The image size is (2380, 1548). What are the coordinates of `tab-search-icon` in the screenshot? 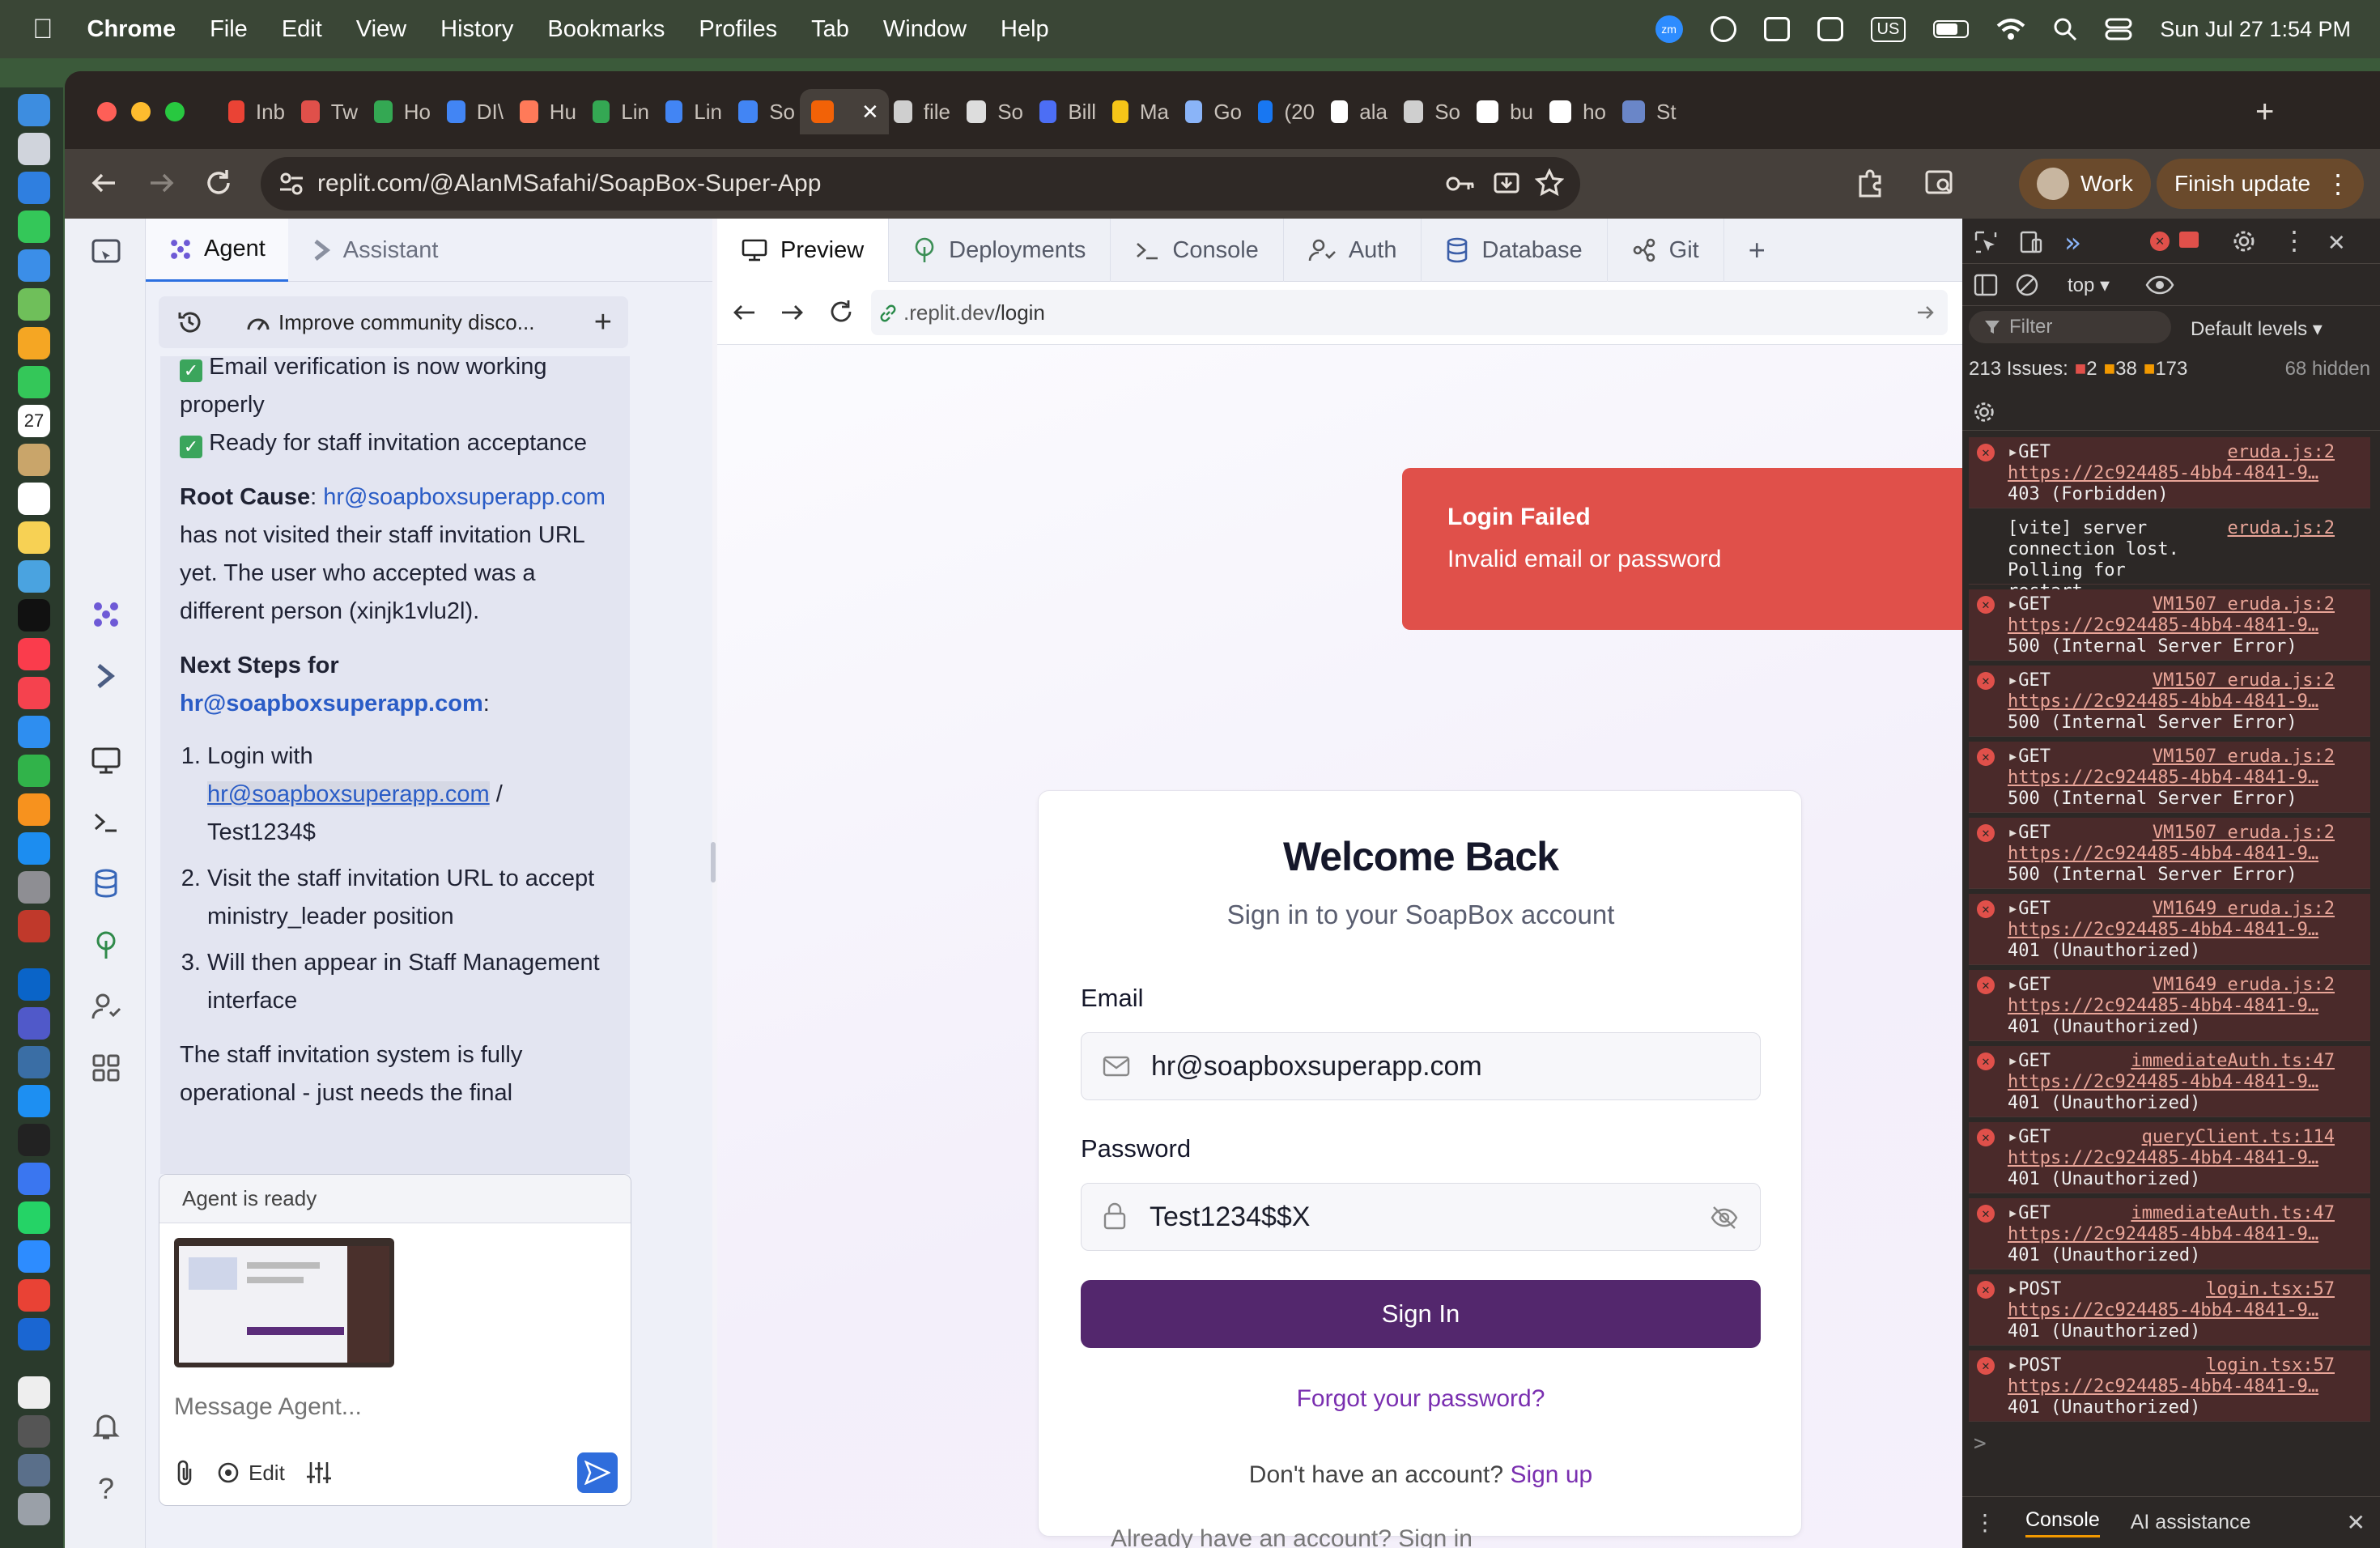 It's located at (1940, 183).